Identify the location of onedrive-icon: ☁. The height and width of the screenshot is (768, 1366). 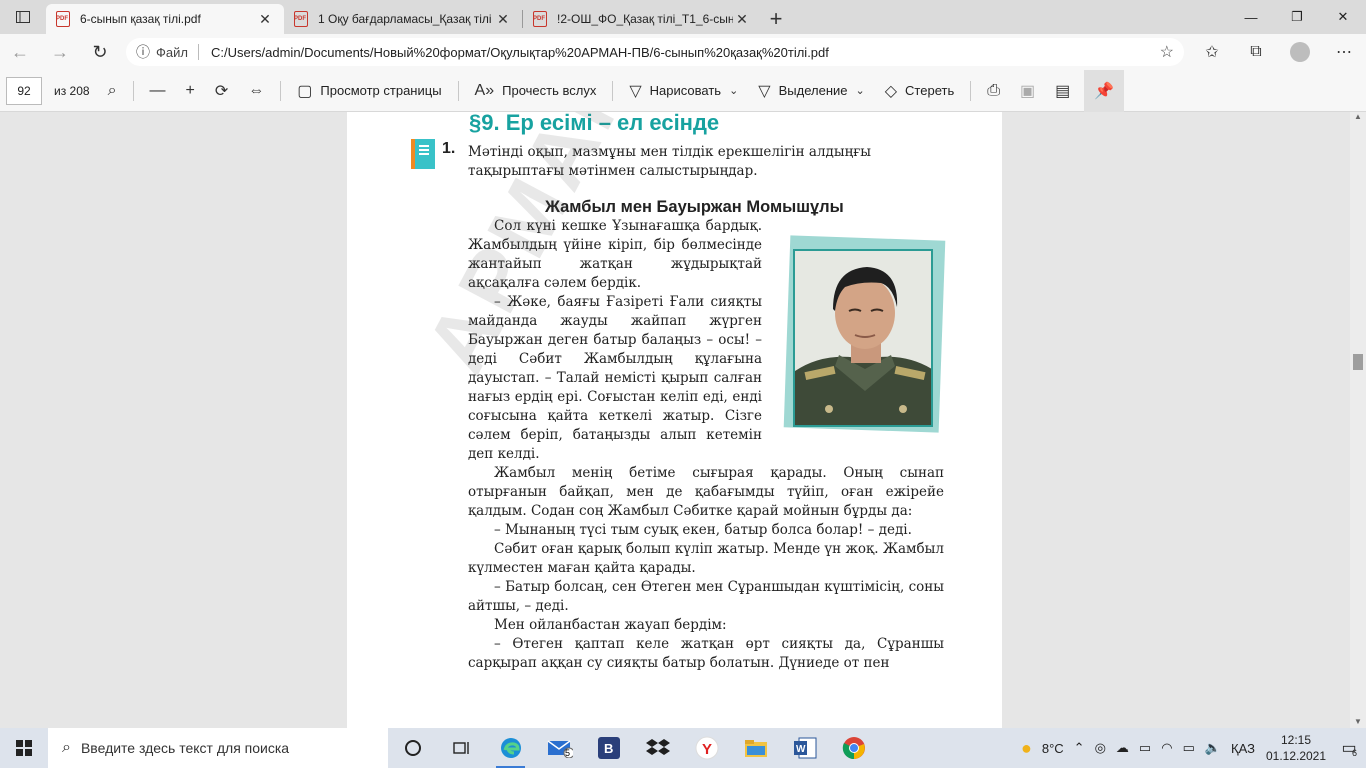
(1122, 748).